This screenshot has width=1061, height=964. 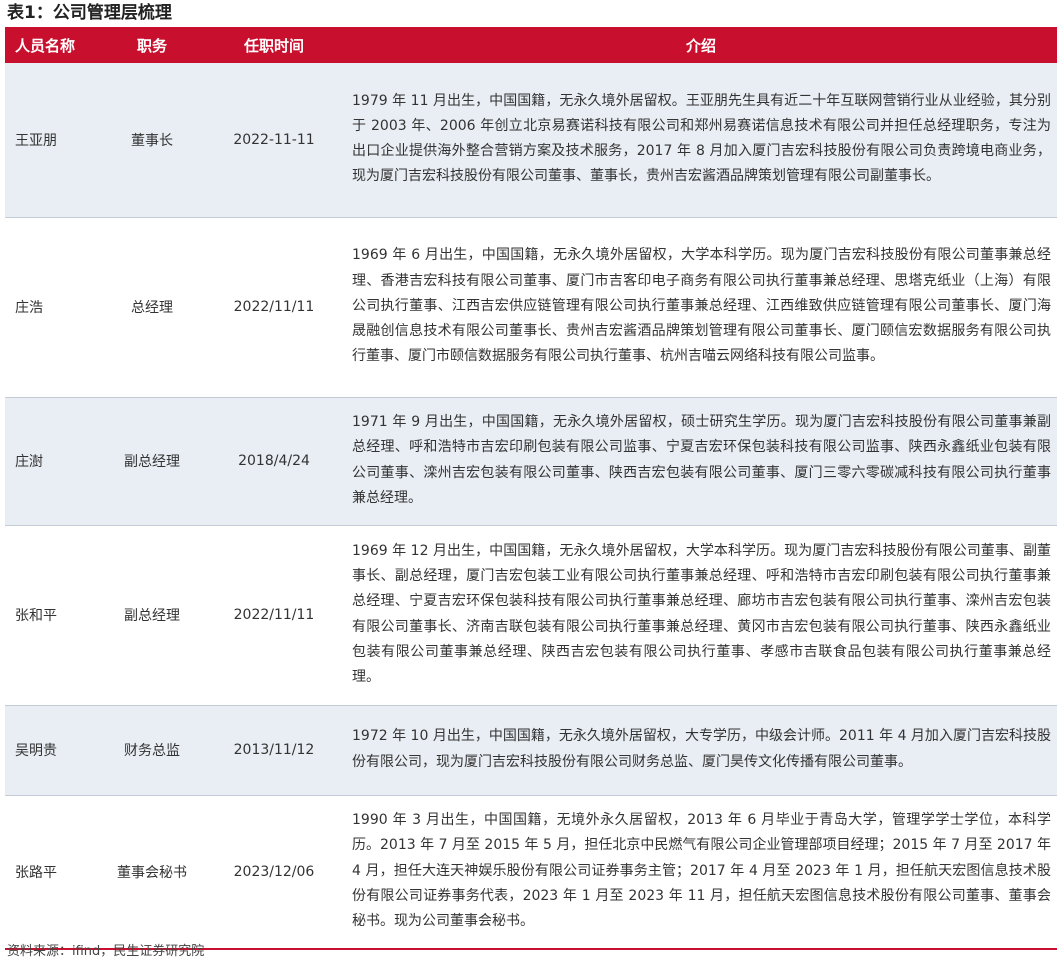 What do you see at coordinates (274, 750) in the screenshot?
I see `cell-date: 2013/11/12` at bounding box center [274, 750].